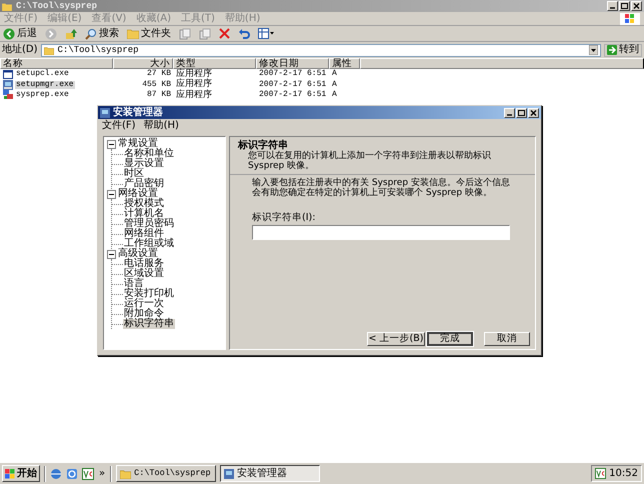 The width and height of the screenshot is (644, 484). Describe the element at coordinates (159, 95) in the screenshot. I see `table-cell-text: 87 KB` at that location.